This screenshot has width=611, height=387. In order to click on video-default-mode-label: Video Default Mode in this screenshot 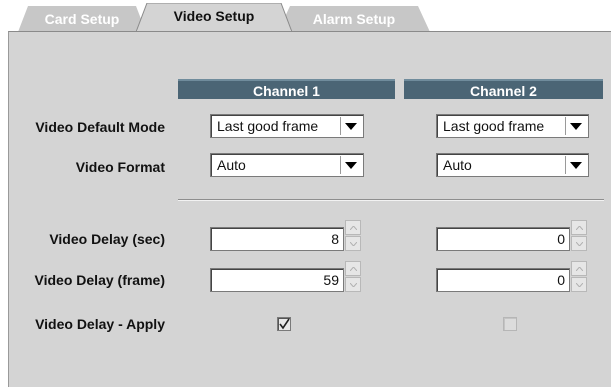, I will do `click(100, 127)`.